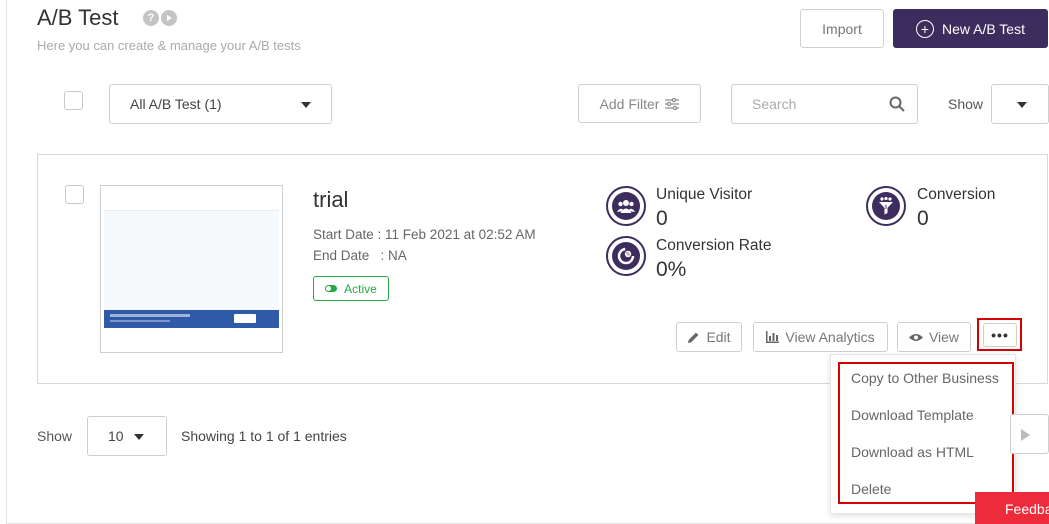 Image resolution: width=1049 pixels, height=524 pixels. What do you see at coordinates (923, 218) in the screenshot?
I see `conversion-value: 0` at bounding box center [923, 218].